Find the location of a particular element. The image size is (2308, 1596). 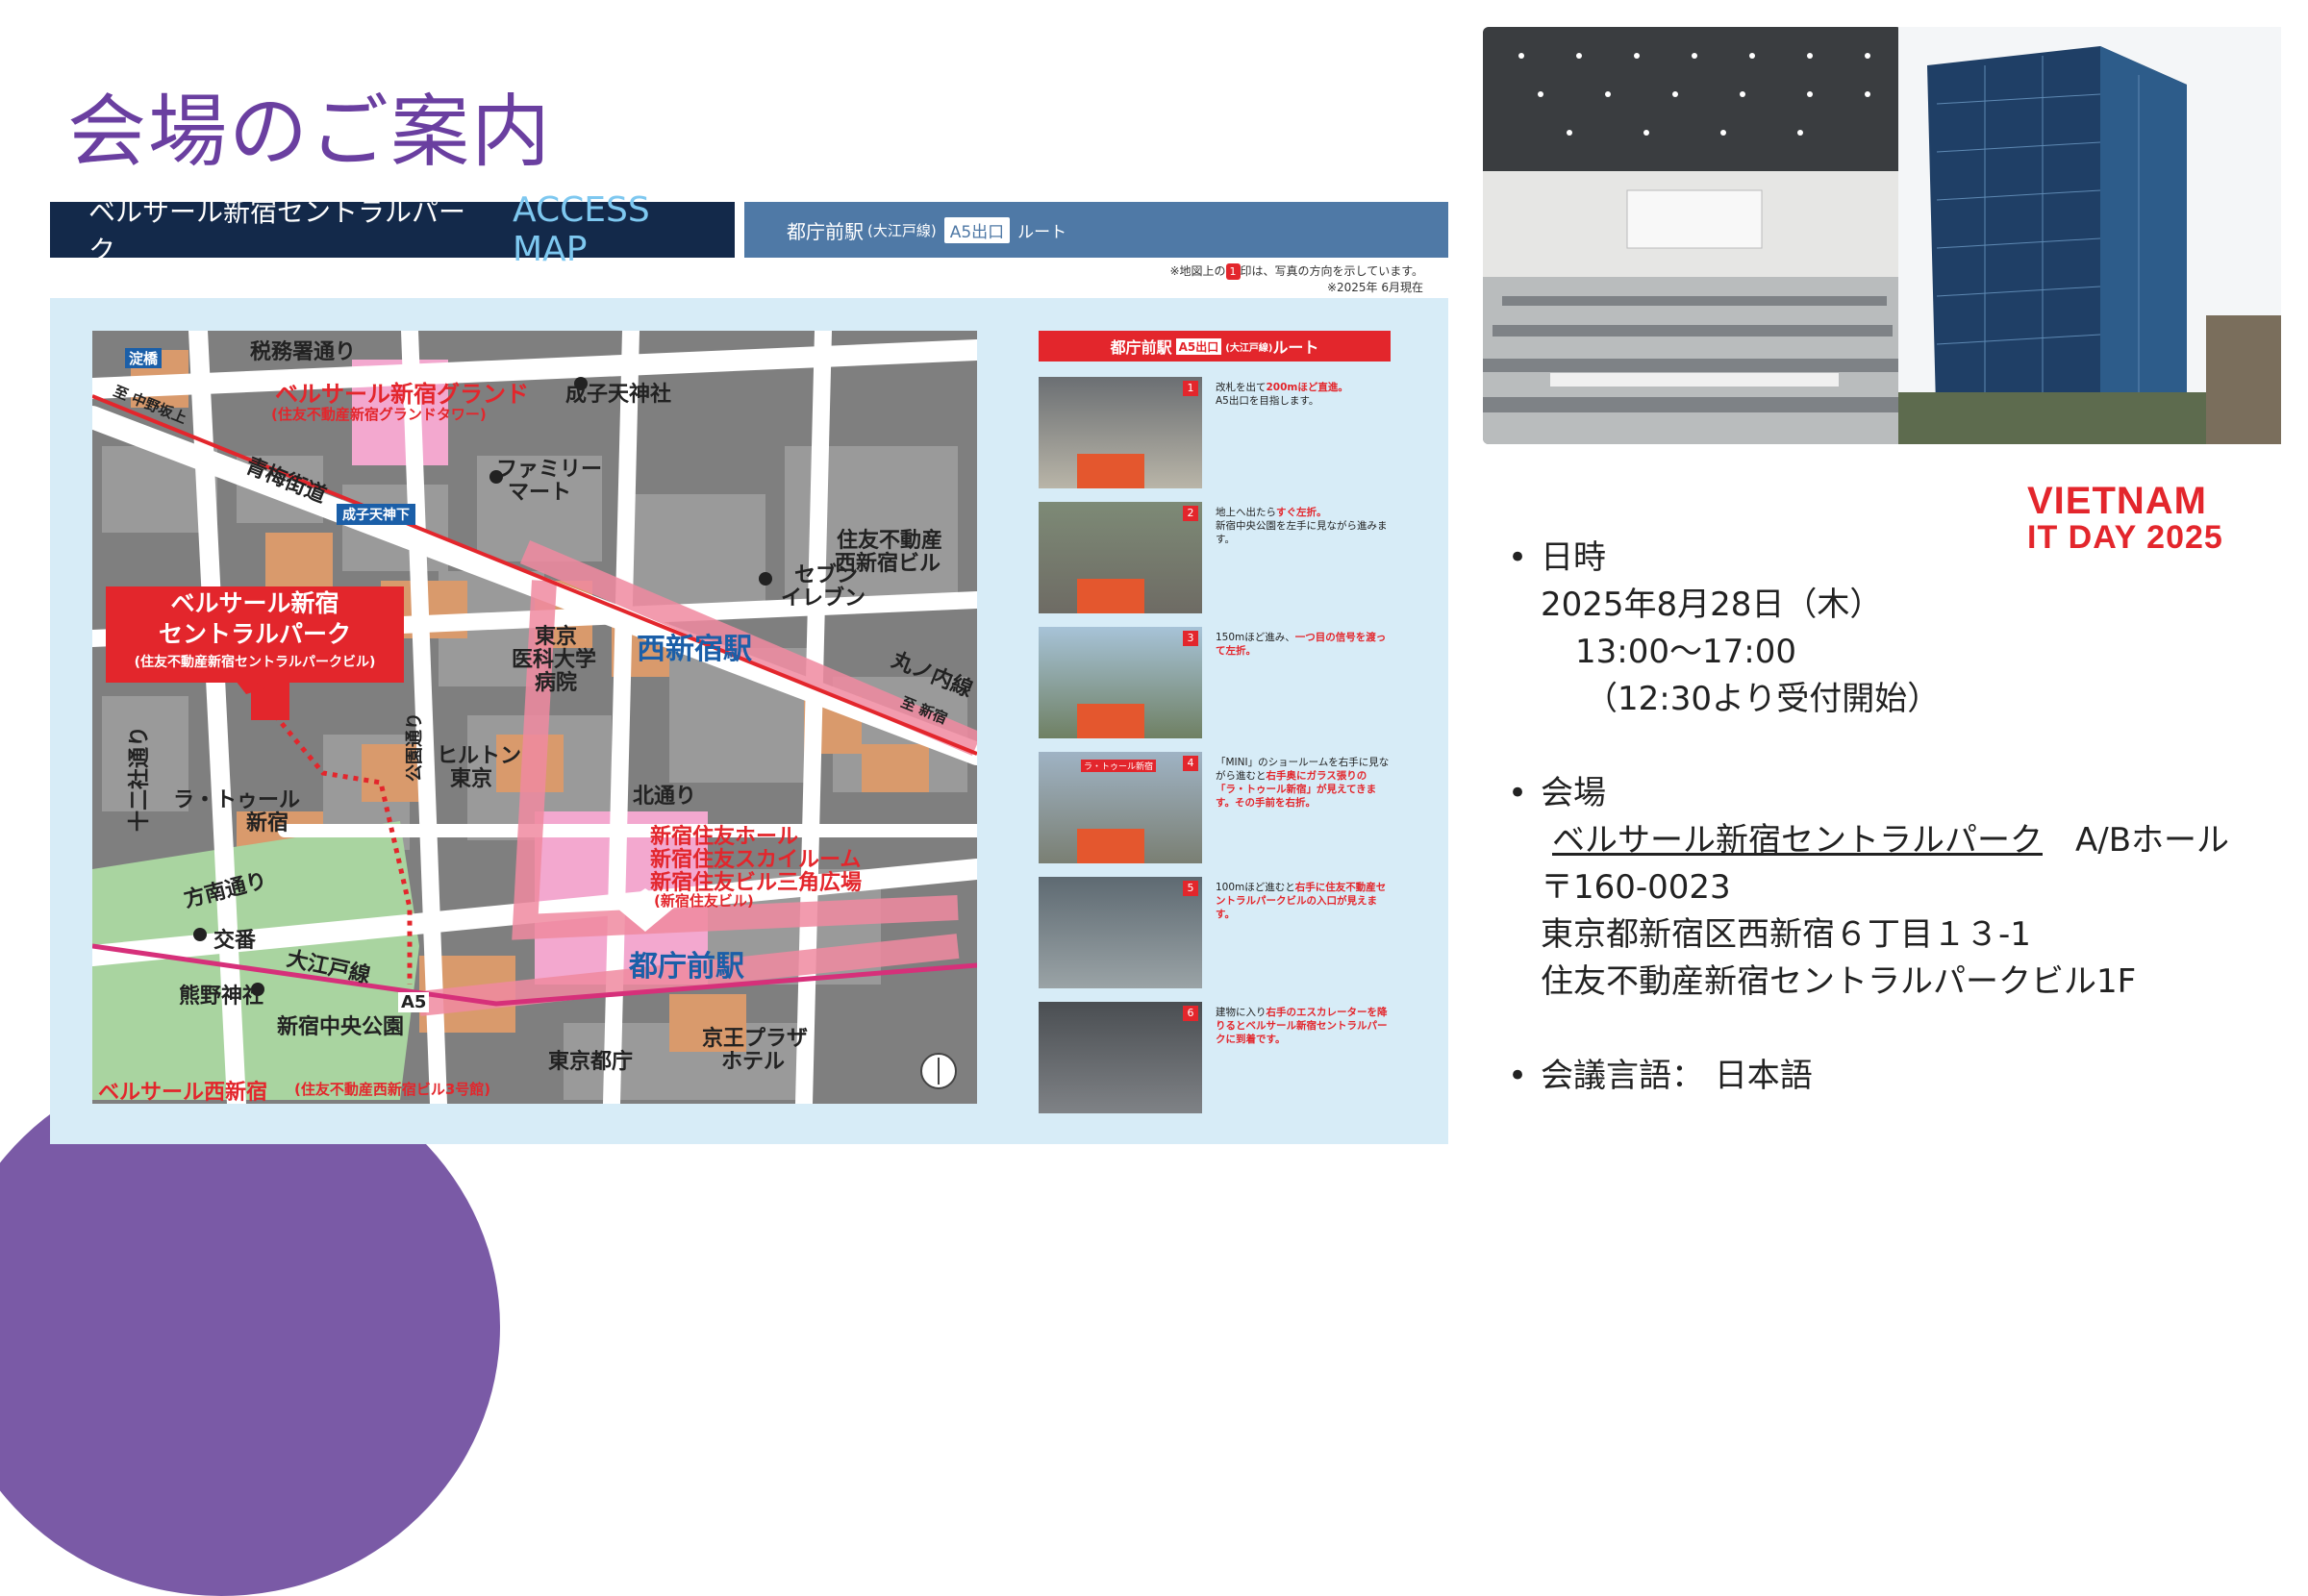

info-venue-line: ベルサール新宿セントラルパーク A/Bホール is located at coordinates (1869, 840).